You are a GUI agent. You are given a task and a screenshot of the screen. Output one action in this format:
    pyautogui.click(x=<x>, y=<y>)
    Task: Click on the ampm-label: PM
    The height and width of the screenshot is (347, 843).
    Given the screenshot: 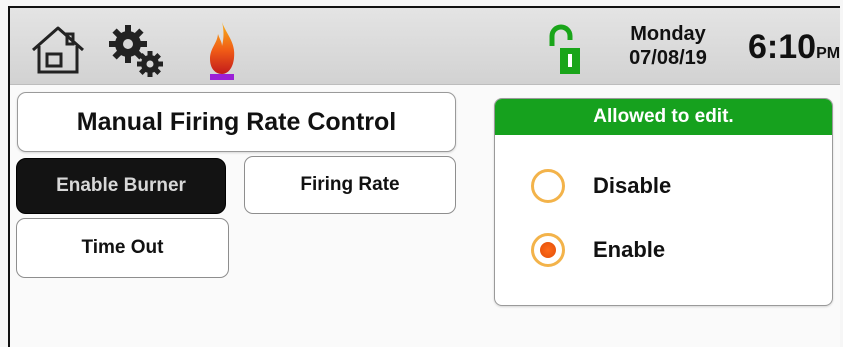 What is the action you would take?
    pyautogui.click(x=828, y=53)
    